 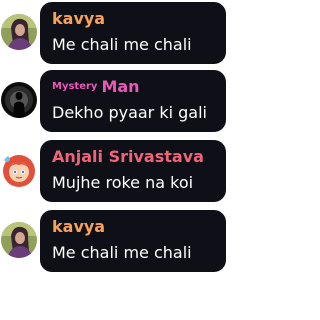 What do you see at coordinates (133, 171) in the screenshot?
I see `message-bubble: Anjali Srivastava Mujhe roke na koi` at bounding box center [133, 171].